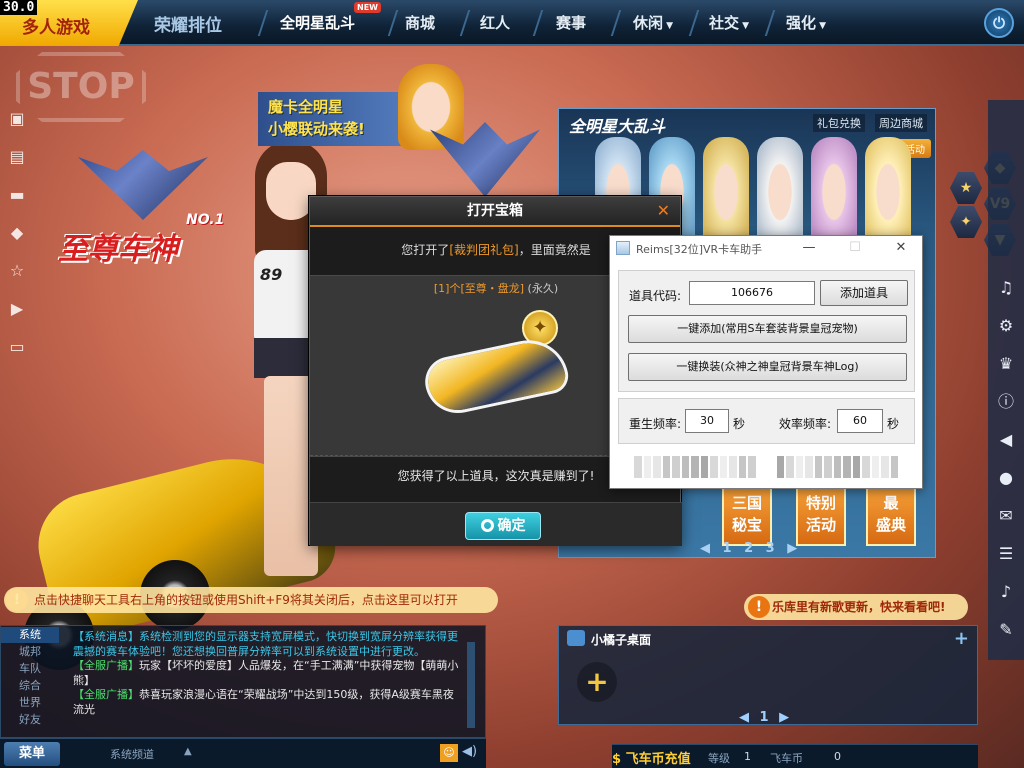 The image size is (1024, 768). What do you see at coordinates (806, 22) in the screenshot?
I see `nav-enhance: 强化 ▼` at bounding box center [806, 22].